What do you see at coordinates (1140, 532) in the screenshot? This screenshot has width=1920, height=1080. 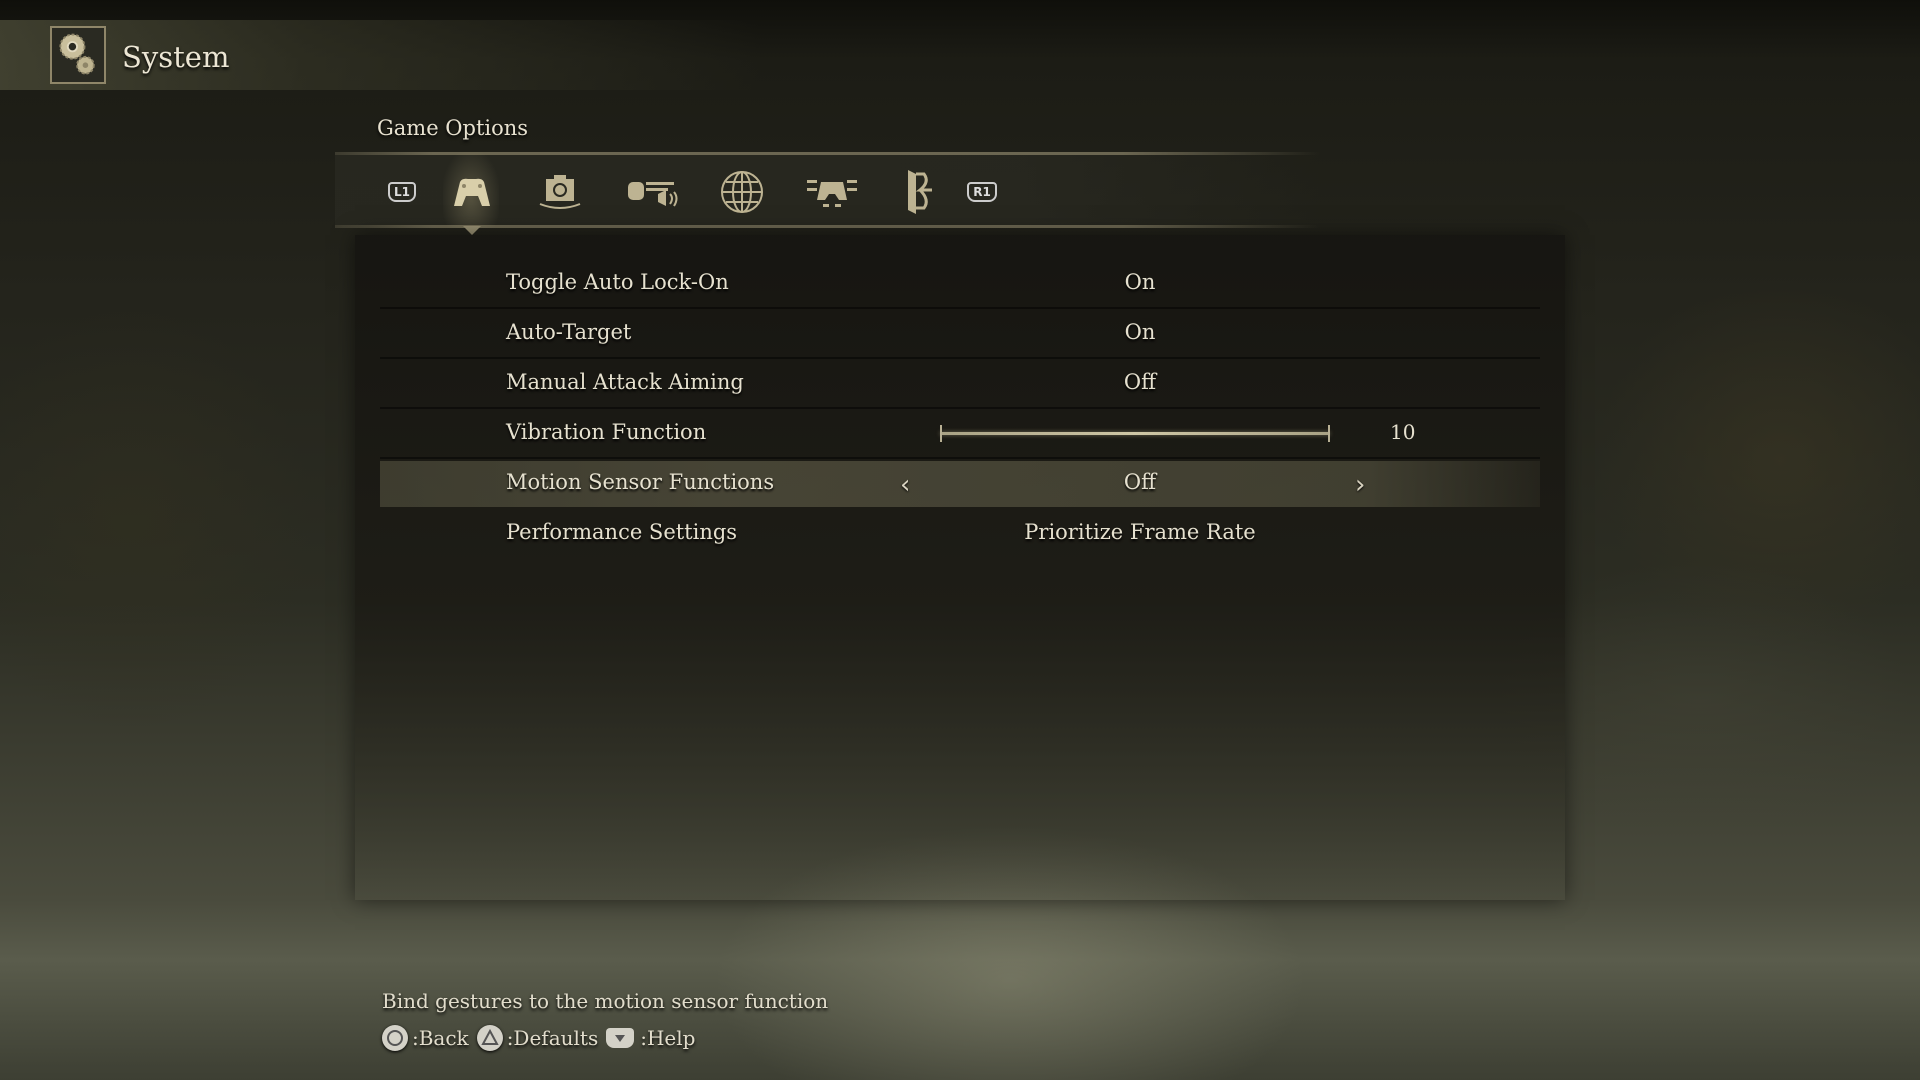 I see `option-value: Prioritize Frame Rate` at bounding box center [1140, 532].